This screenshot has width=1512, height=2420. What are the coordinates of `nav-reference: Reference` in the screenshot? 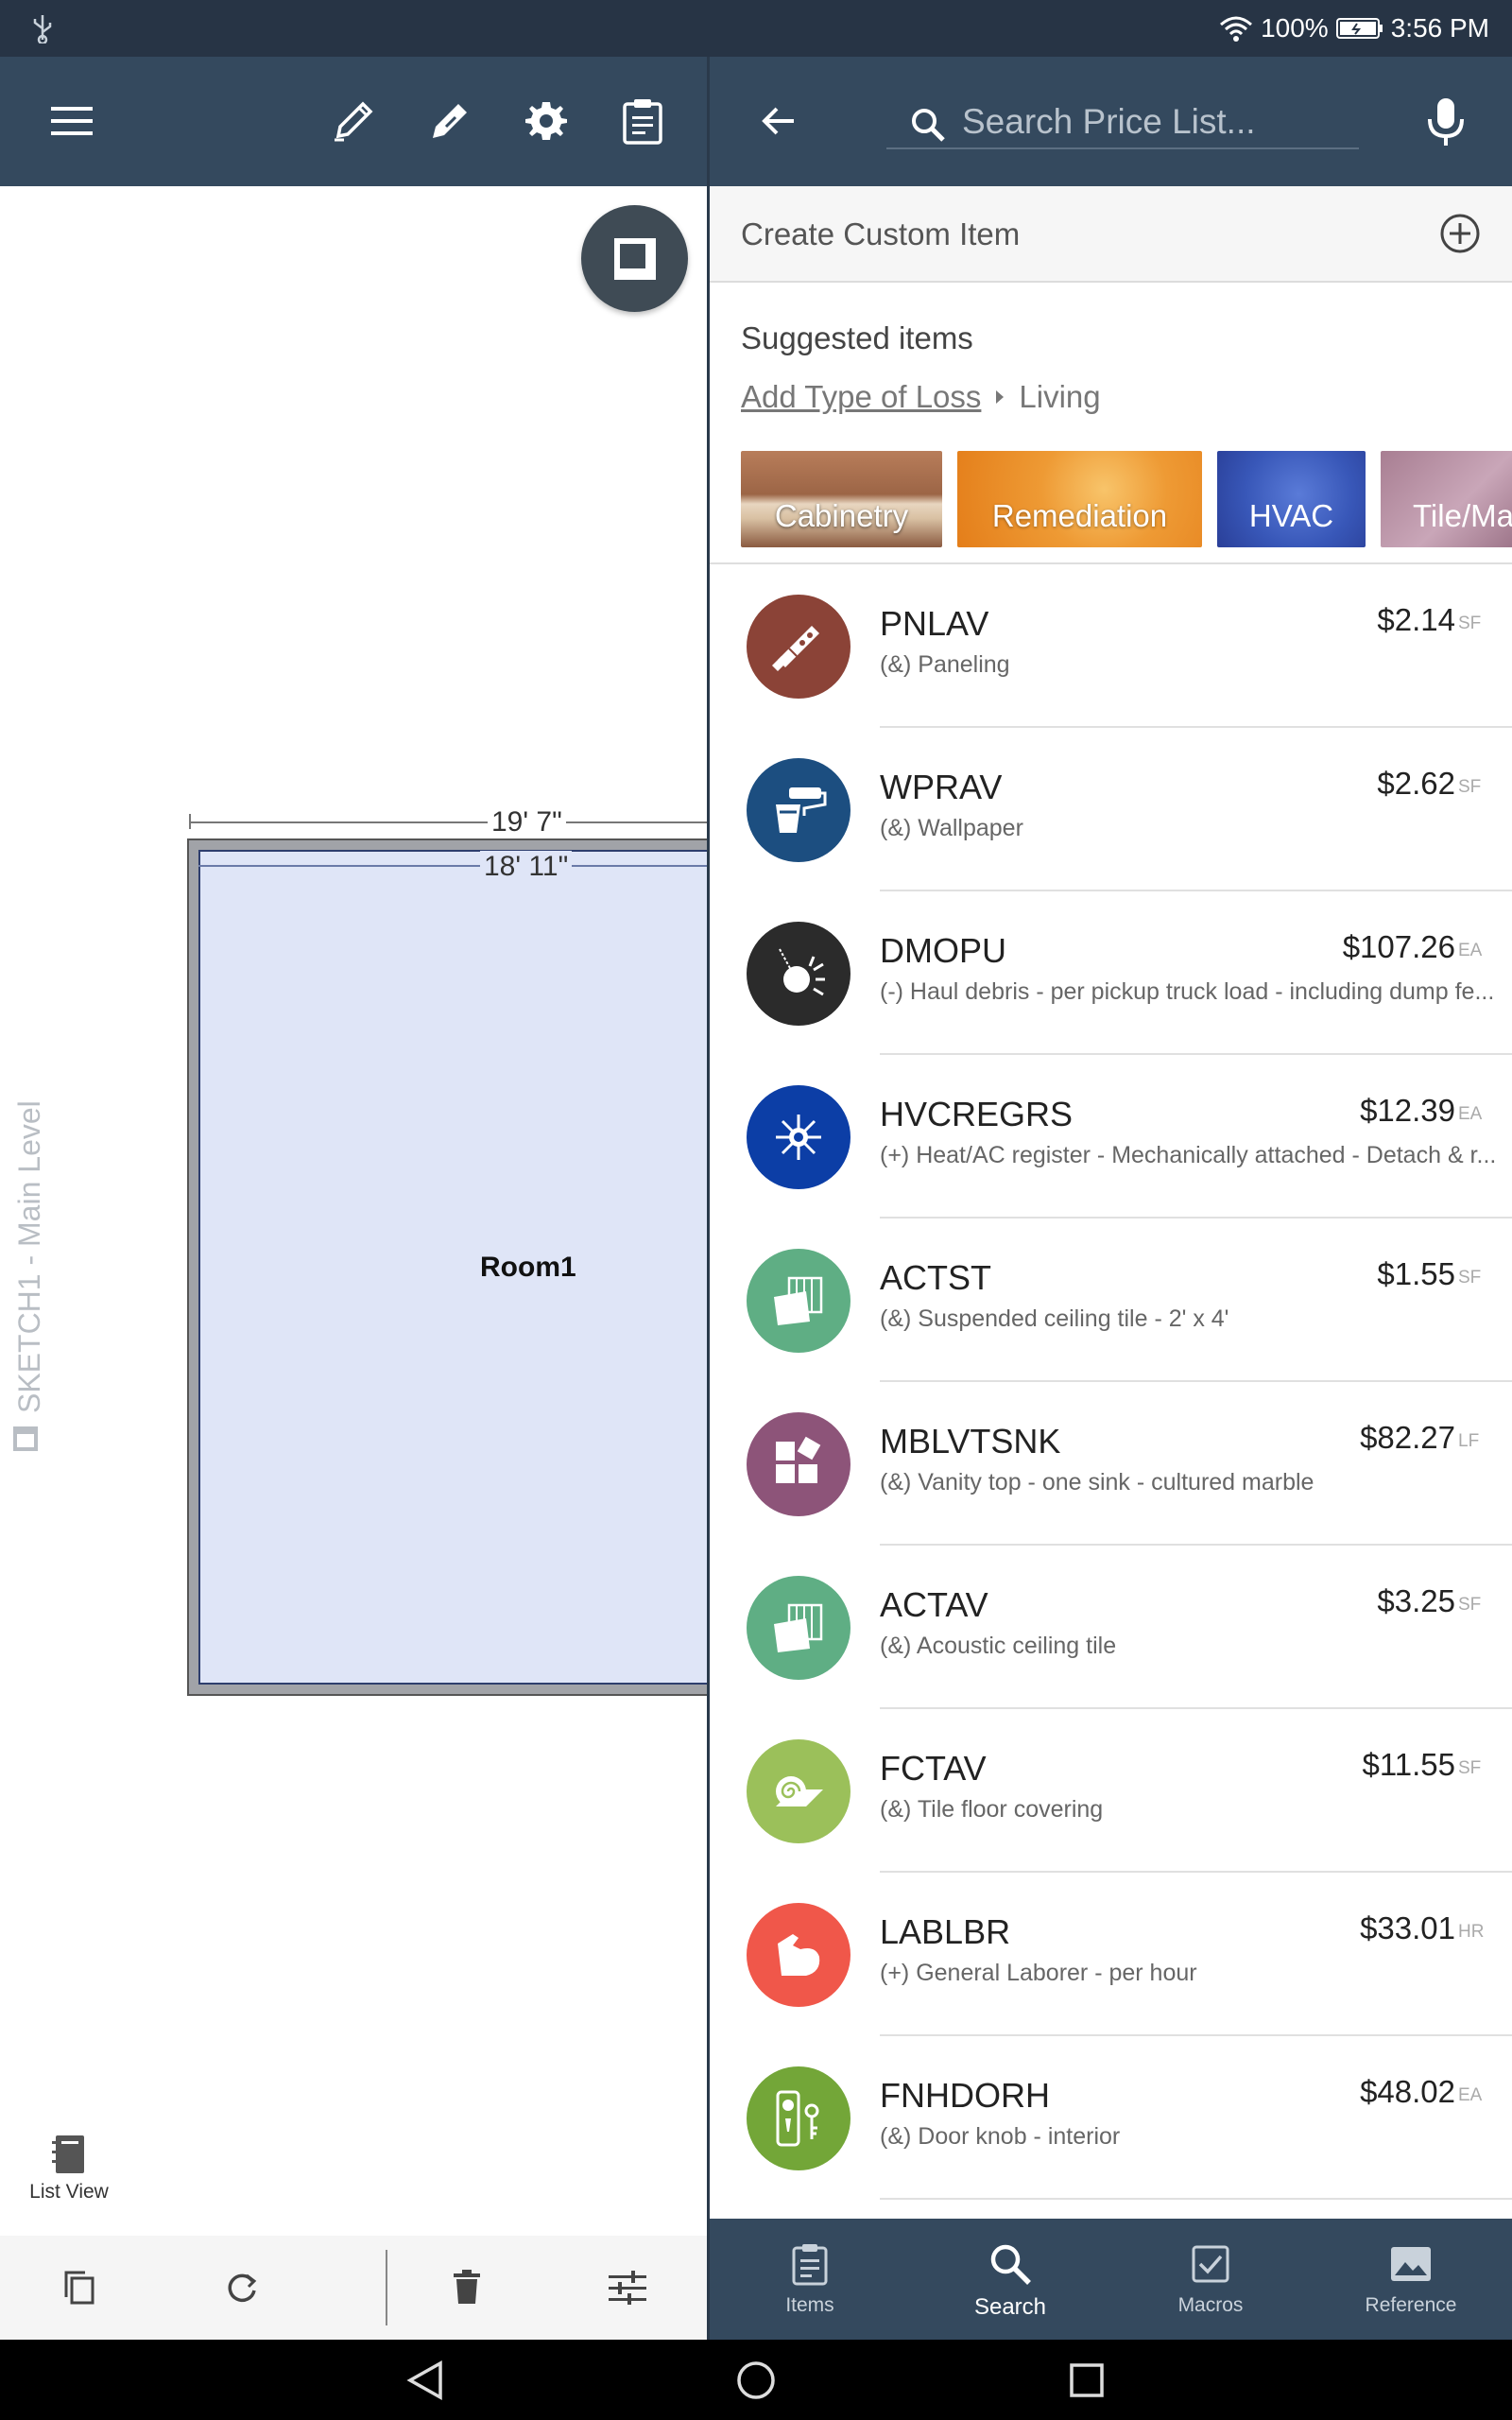 It's located at (1411, 2280).